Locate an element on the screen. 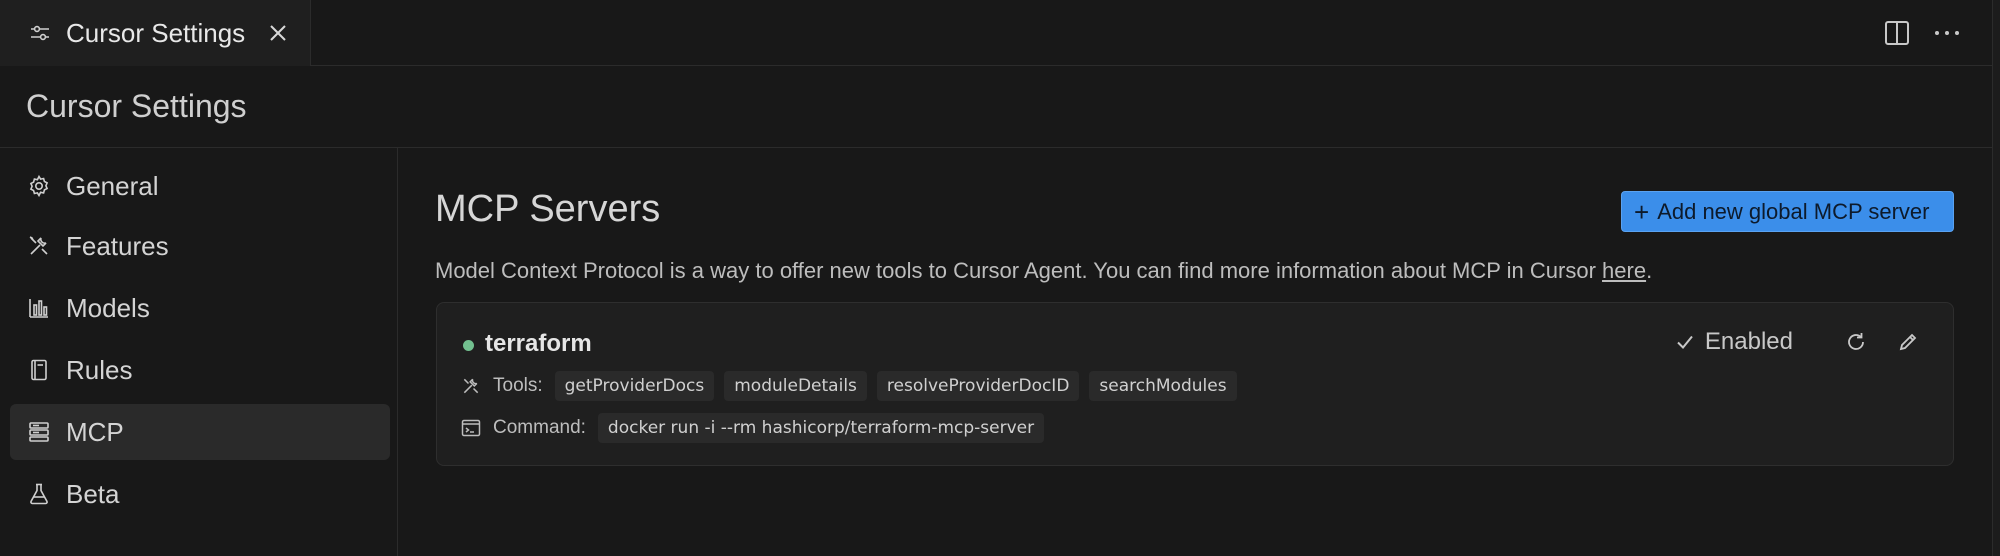  enabled-label: Enabled is located at coordinates (1748, 341).